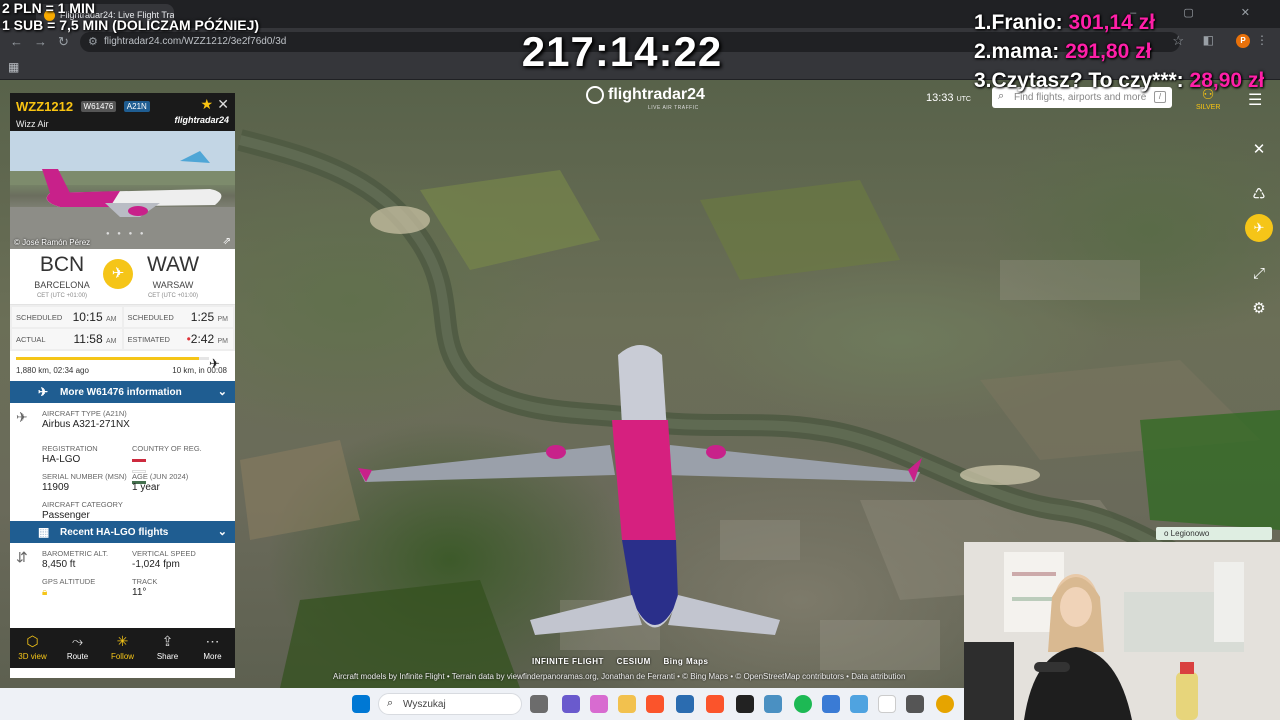  What do you see at coordinates (633, 661) in the screenshot?
I see `cesium-logo: CESIUM` at bounding box center [633, 661].